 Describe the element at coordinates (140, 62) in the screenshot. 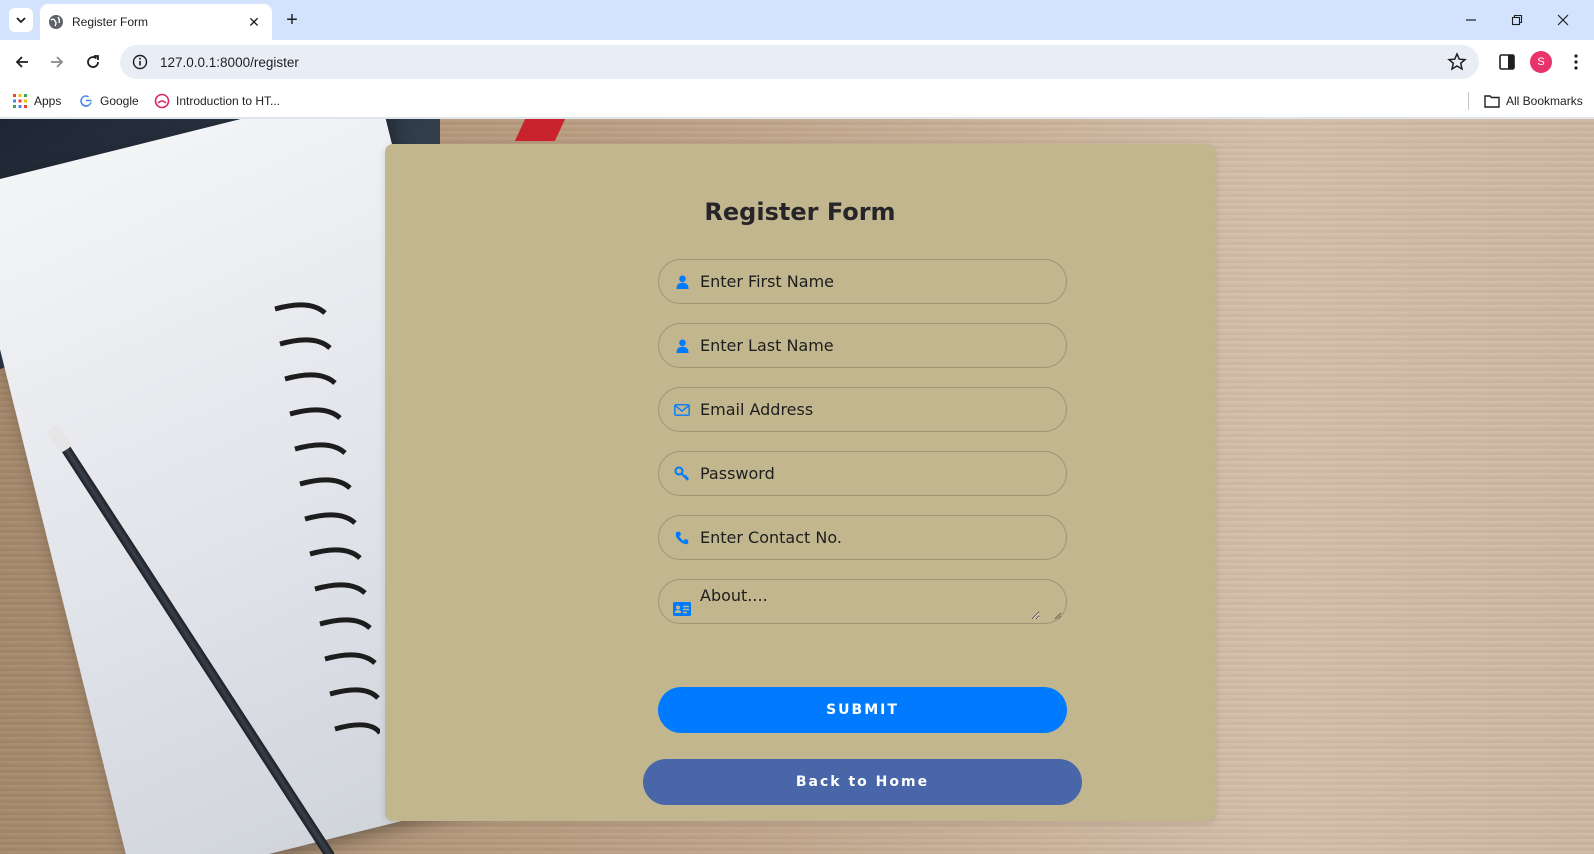

I see `site-info-icon` at that location.